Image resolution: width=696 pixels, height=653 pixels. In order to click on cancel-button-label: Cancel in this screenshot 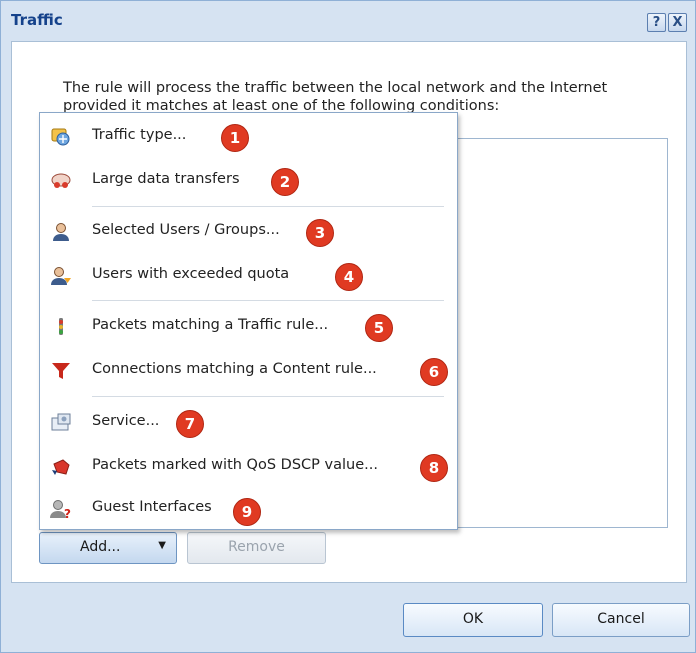, I will do `click(621, 619)`.